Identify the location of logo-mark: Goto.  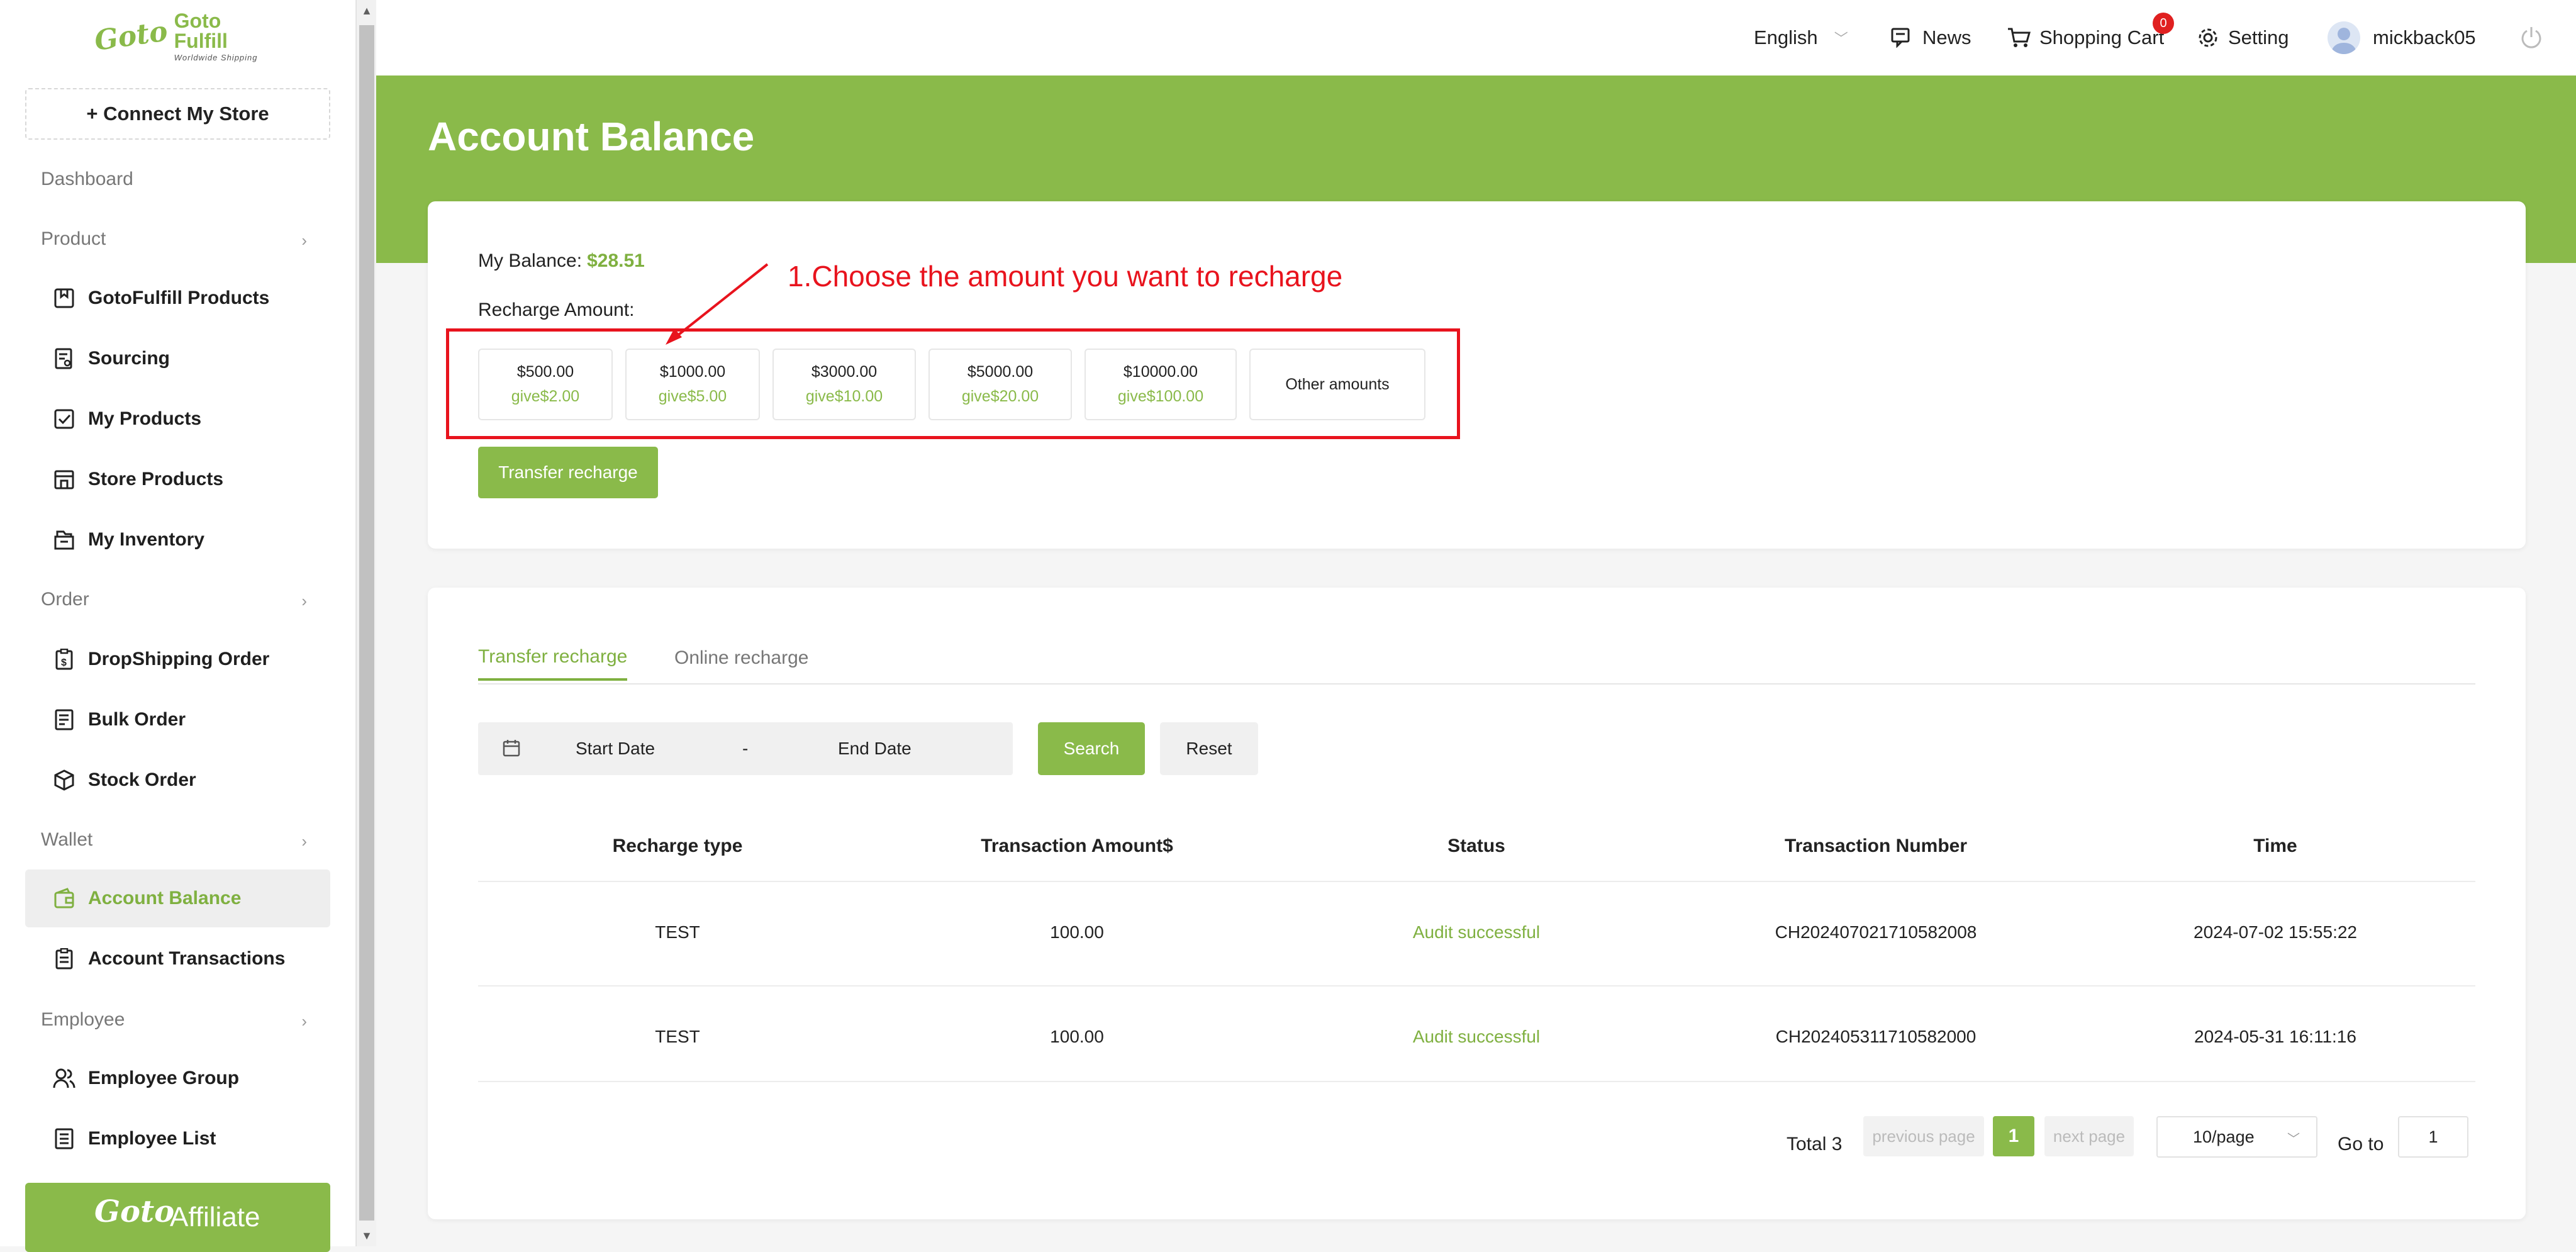
(131, 35).